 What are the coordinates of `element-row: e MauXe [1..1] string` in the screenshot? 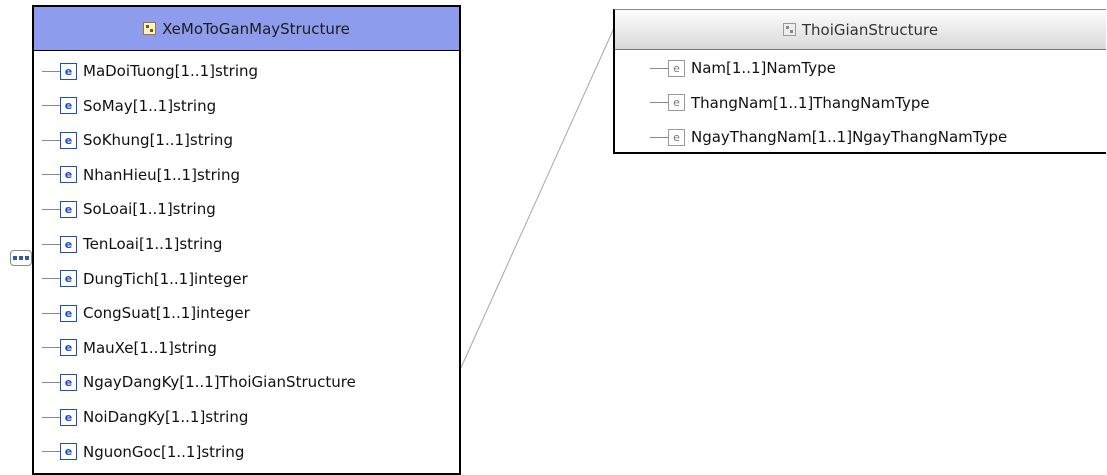 It's located at (129, 348).